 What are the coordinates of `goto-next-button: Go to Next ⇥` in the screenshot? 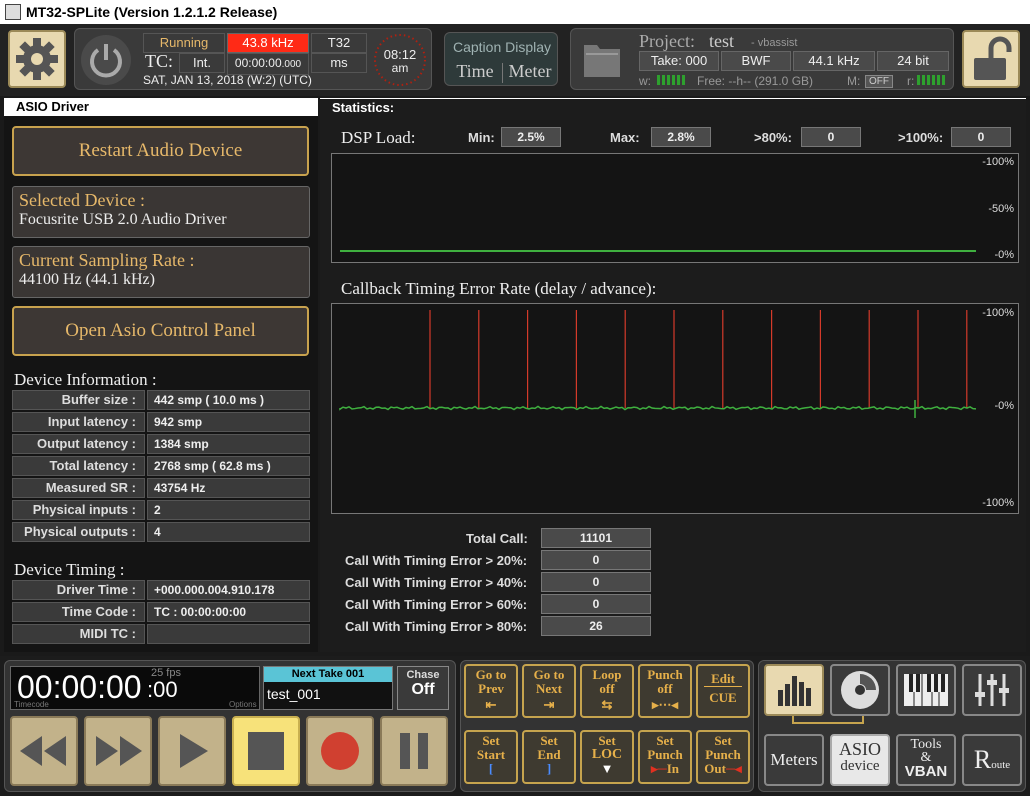 It's located at (549, 691).